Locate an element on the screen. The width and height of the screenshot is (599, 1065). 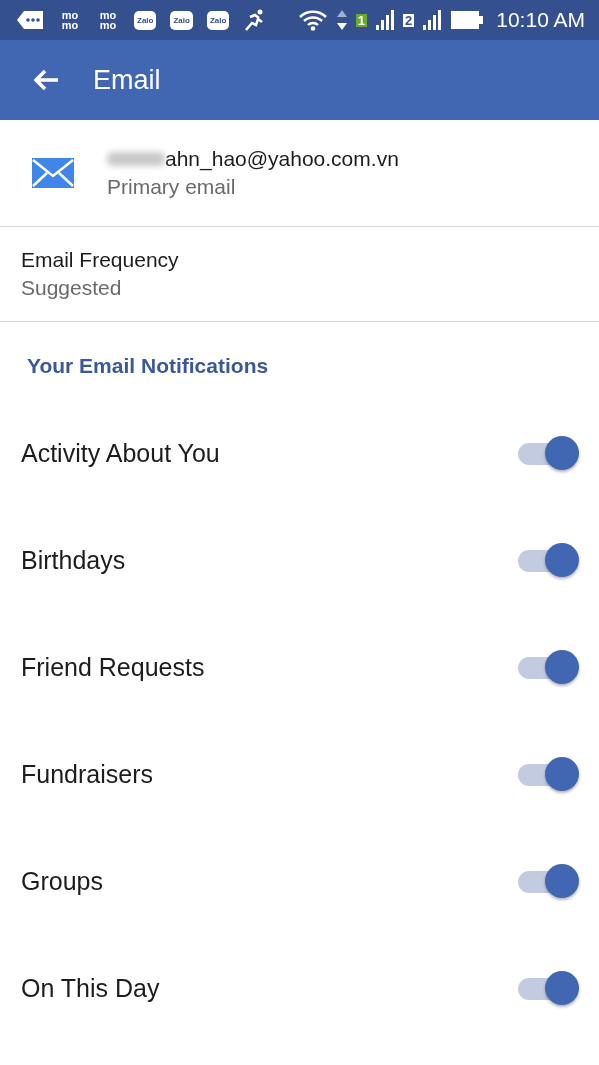
setting-label: On This Day is located at coordinates (90, 988).